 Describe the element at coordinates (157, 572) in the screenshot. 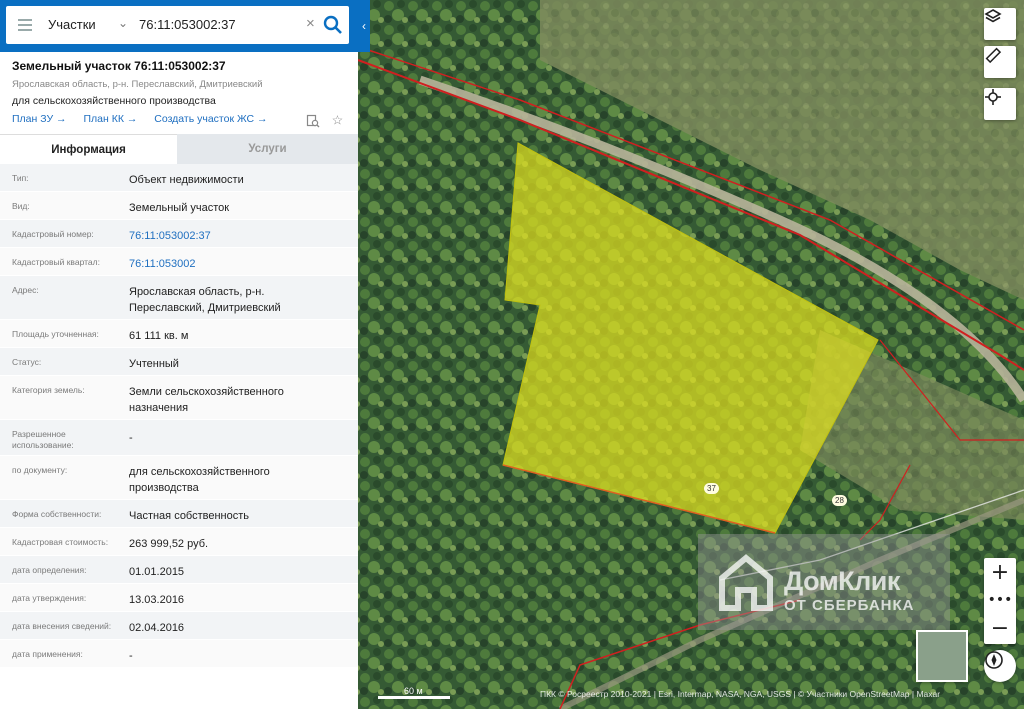

I see `row-value: 01.01.2015` at that location.